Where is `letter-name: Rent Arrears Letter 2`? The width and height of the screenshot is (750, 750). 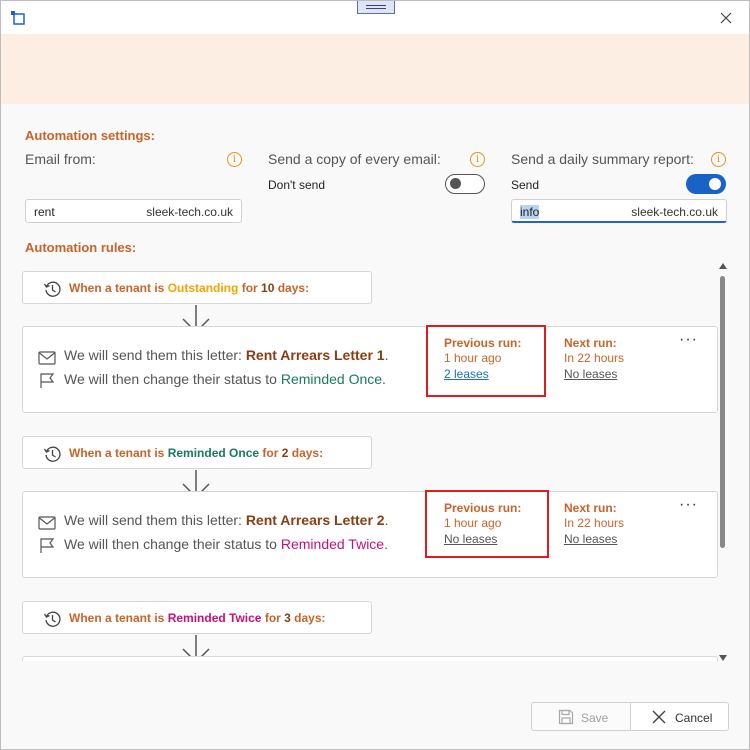
letter-name: Rent Arrears Letter 2 is located at coordinates (315, 520).